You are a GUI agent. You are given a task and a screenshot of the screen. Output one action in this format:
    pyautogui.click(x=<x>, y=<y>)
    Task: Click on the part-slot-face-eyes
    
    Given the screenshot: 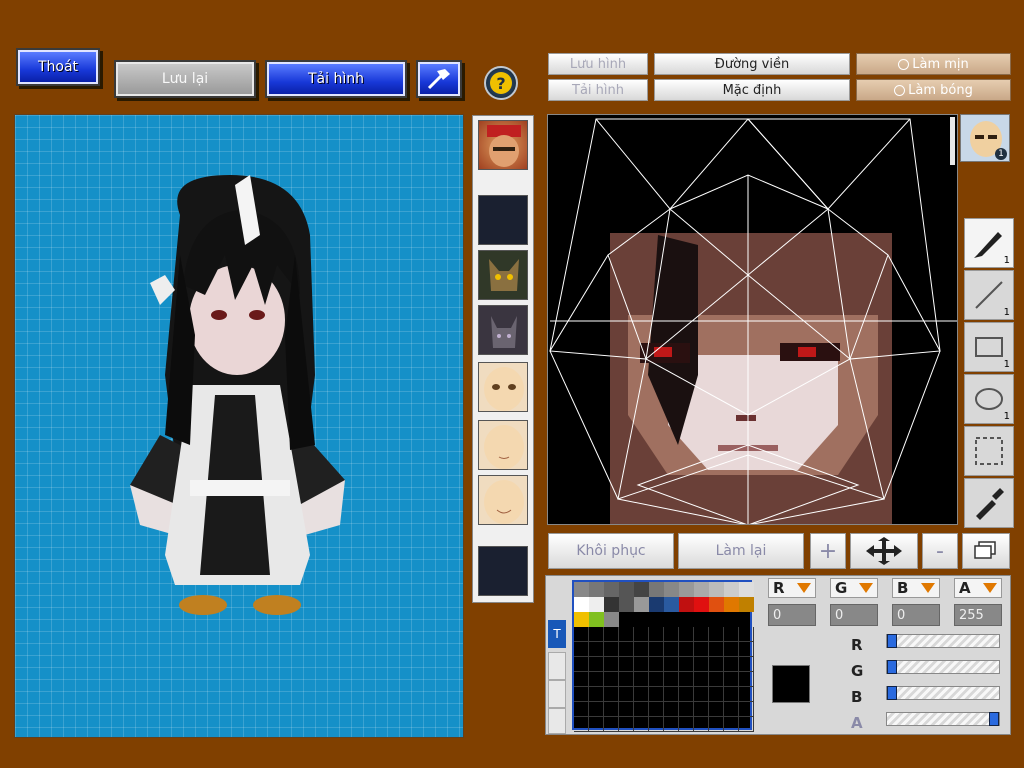 What is the action you would take?
    pyautogui.click(x=503, y=387)
    